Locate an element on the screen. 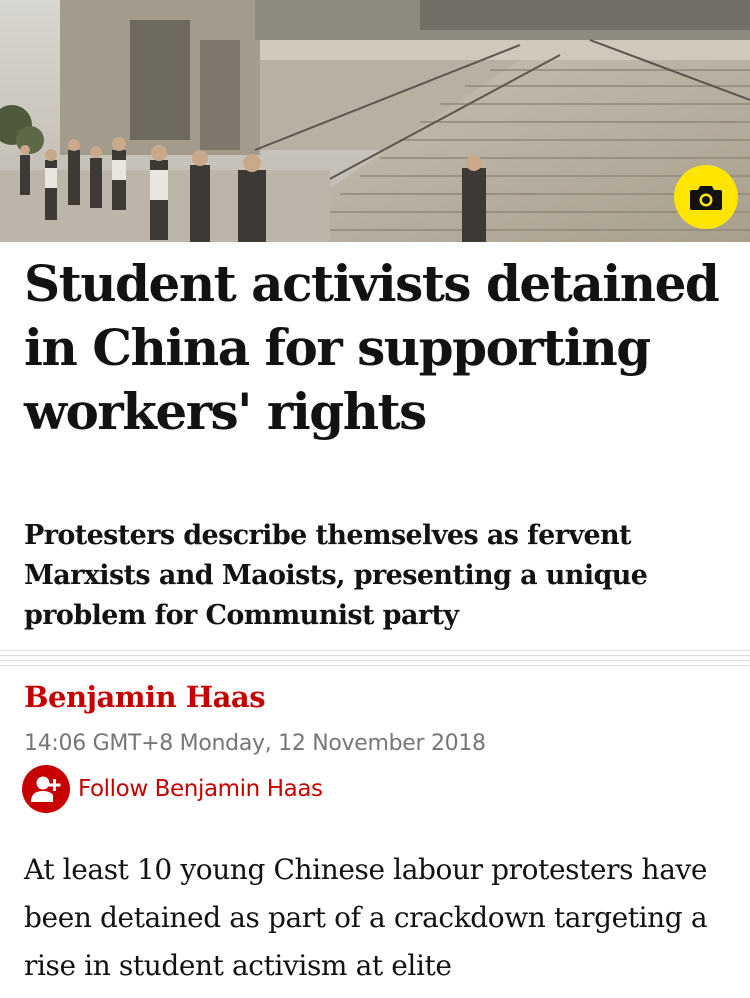  add-person-icon is located at coordinates (46, 789).